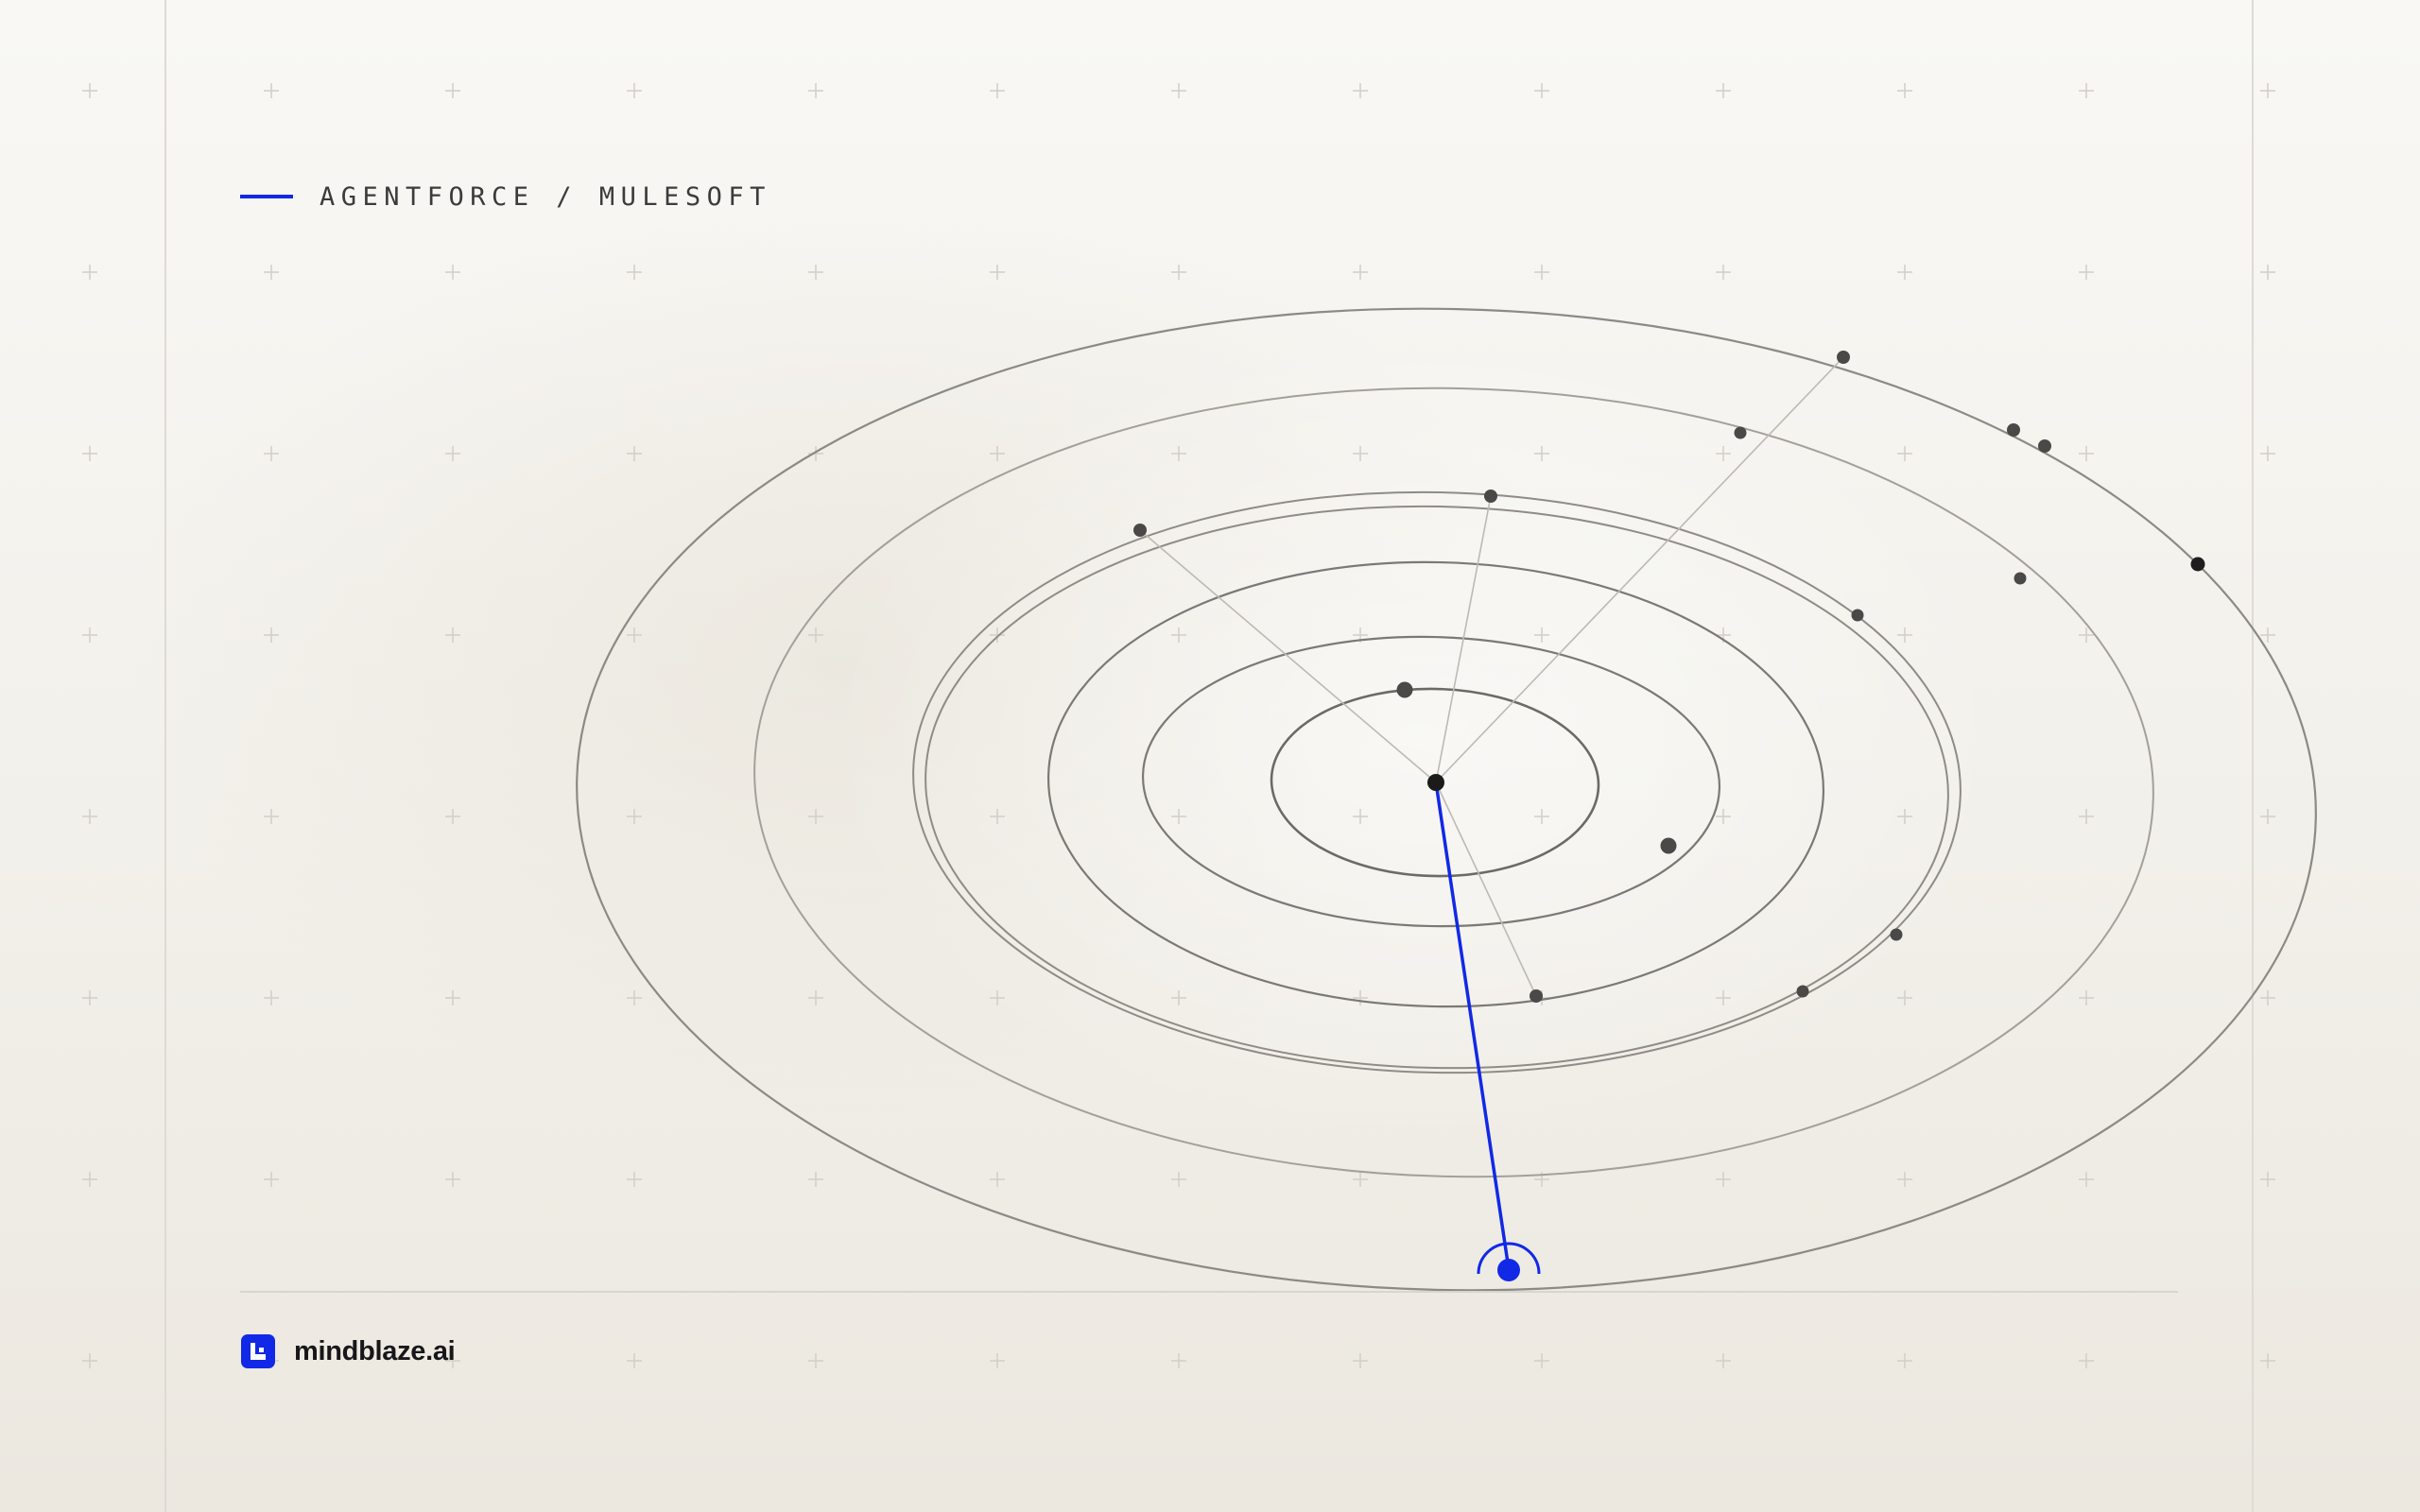  I want to click on spokes, so click(1491, 676).